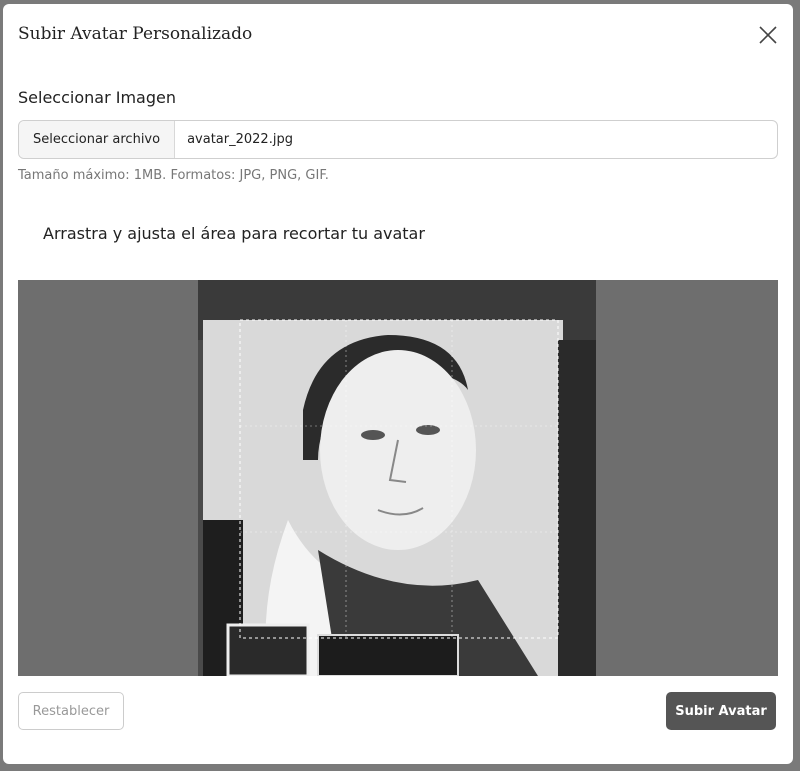  Describe the element at coordinates (240, 139) in the screenshot. I see `selected-file-name: avatar_2022.jpg` at that location.